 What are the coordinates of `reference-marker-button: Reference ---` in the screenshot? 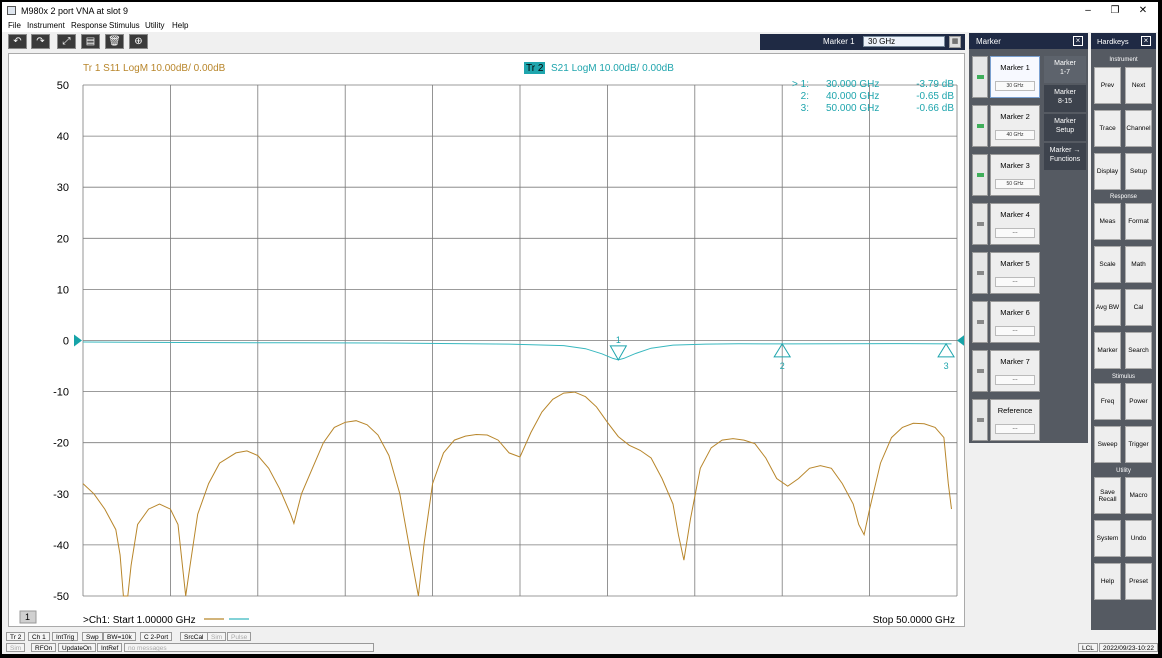 It's located at (1015, 420).